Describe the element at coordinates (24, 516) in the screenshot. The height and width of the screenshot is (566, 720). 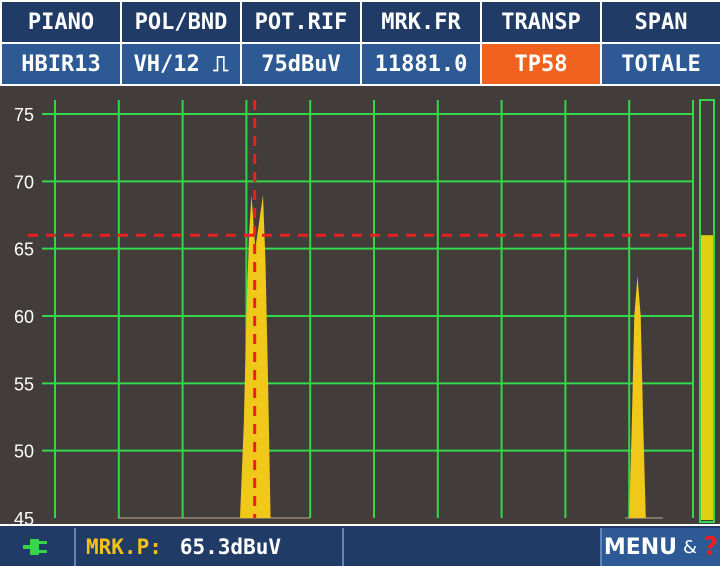
I see `y-tick-label: 45` at that location.